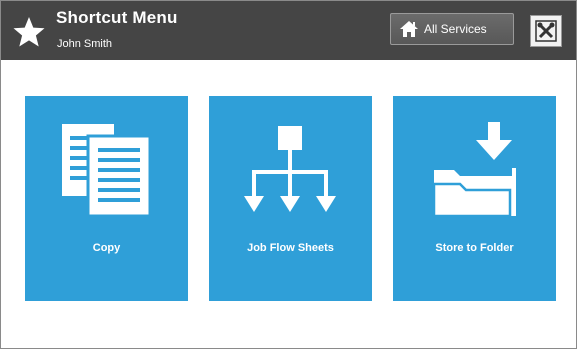  What do you see at coordinates (474, 248) in the screenshot?
I see `tile-label: Store to Folder` at bounding box center [474, 248].